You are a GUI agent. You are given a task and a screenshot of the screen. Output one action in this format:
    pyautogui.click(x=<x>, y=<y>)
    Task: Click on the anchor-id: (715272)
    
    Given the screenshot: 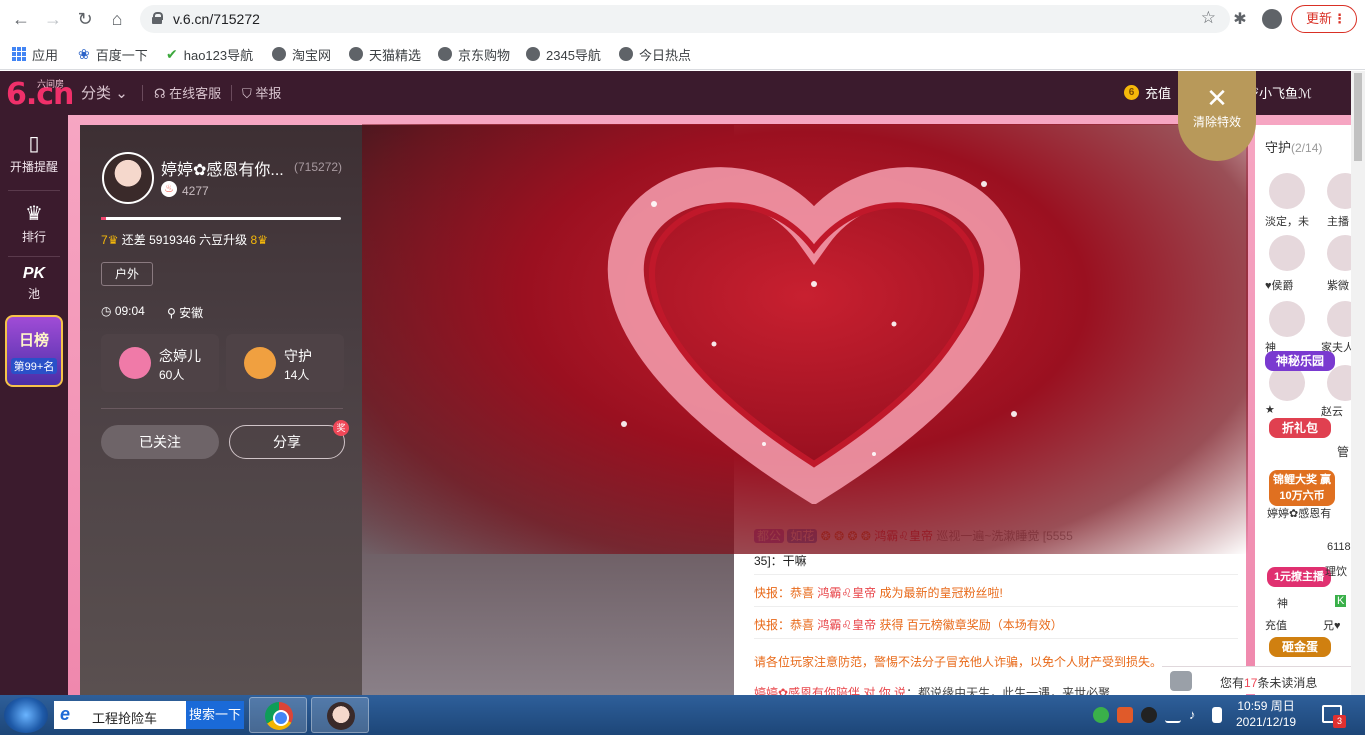 What is the action you would take?
    pyautogui.click(x=318, y=167)
    